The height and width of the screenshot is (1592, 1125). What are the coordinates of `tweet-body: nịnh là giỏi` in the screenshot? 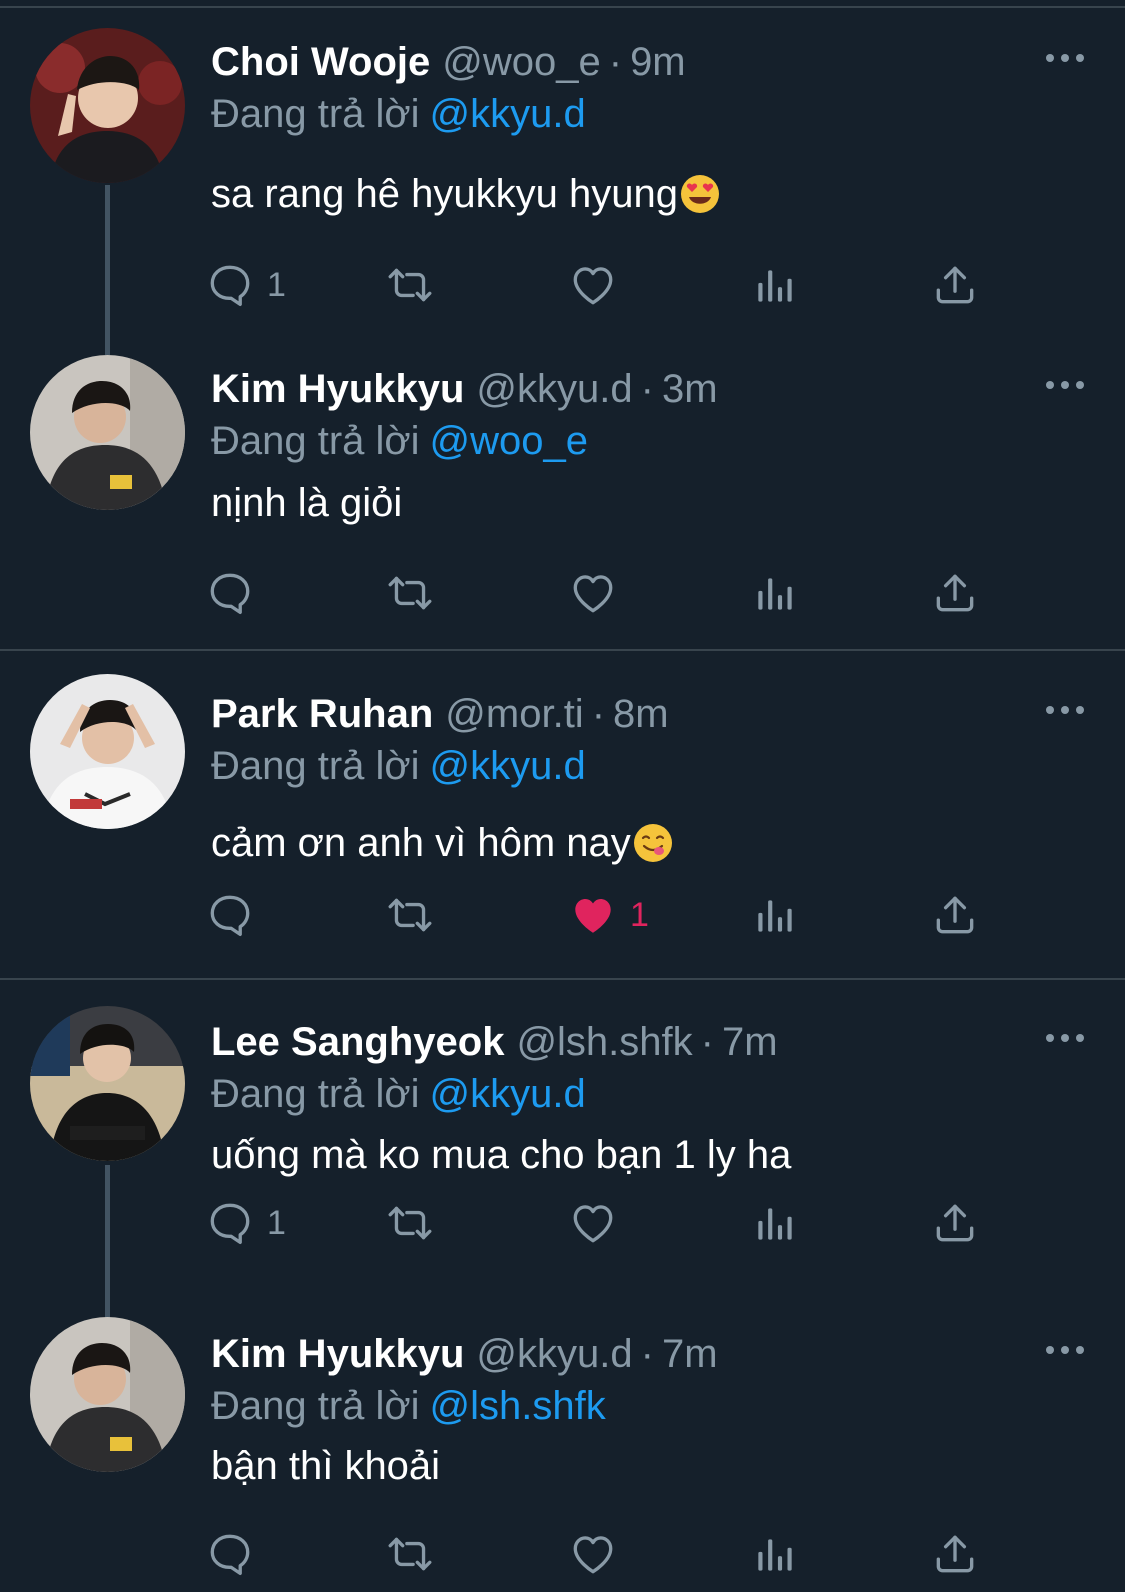 It's located at (307, 503).